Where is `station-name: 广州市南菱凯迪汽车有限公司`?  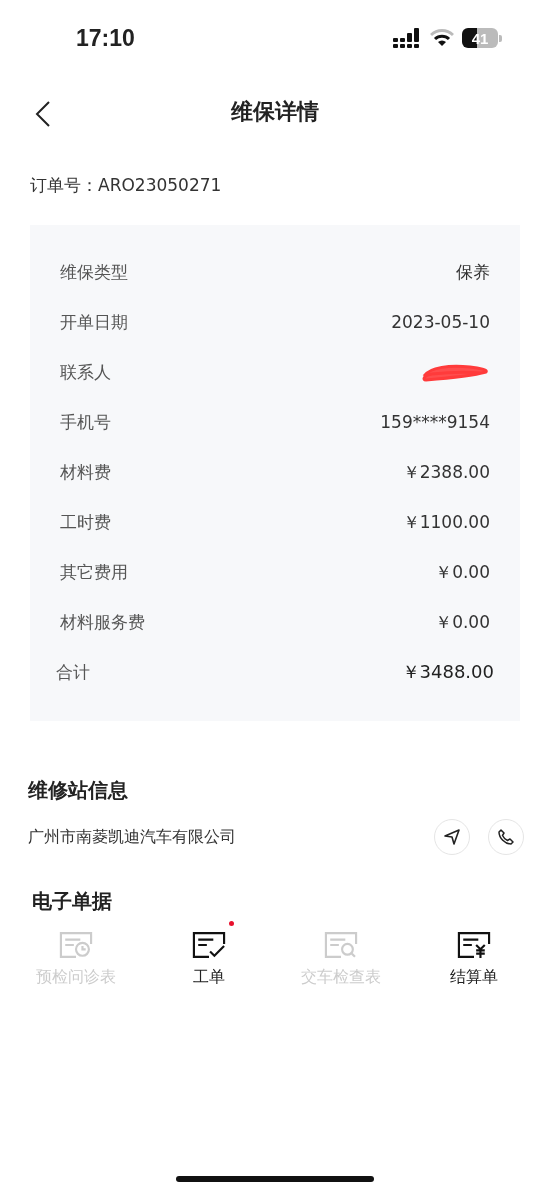 station-name: 广州市南菱凯迪汽车有限公司 is located at coordinates (132, 837).